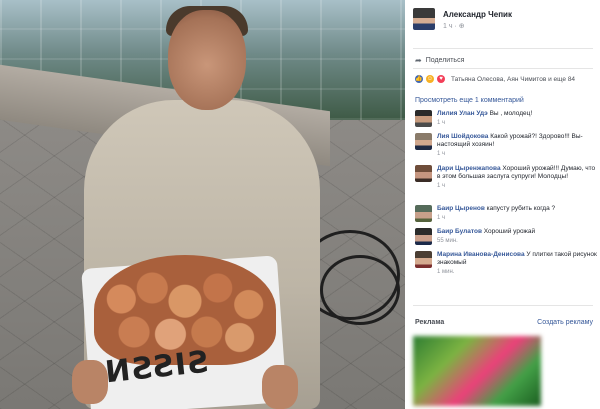  What do you see at coordinates (461, 26) in the screenshot?
I see `globe-icon: ⊕` at bounding box center [461, 26].